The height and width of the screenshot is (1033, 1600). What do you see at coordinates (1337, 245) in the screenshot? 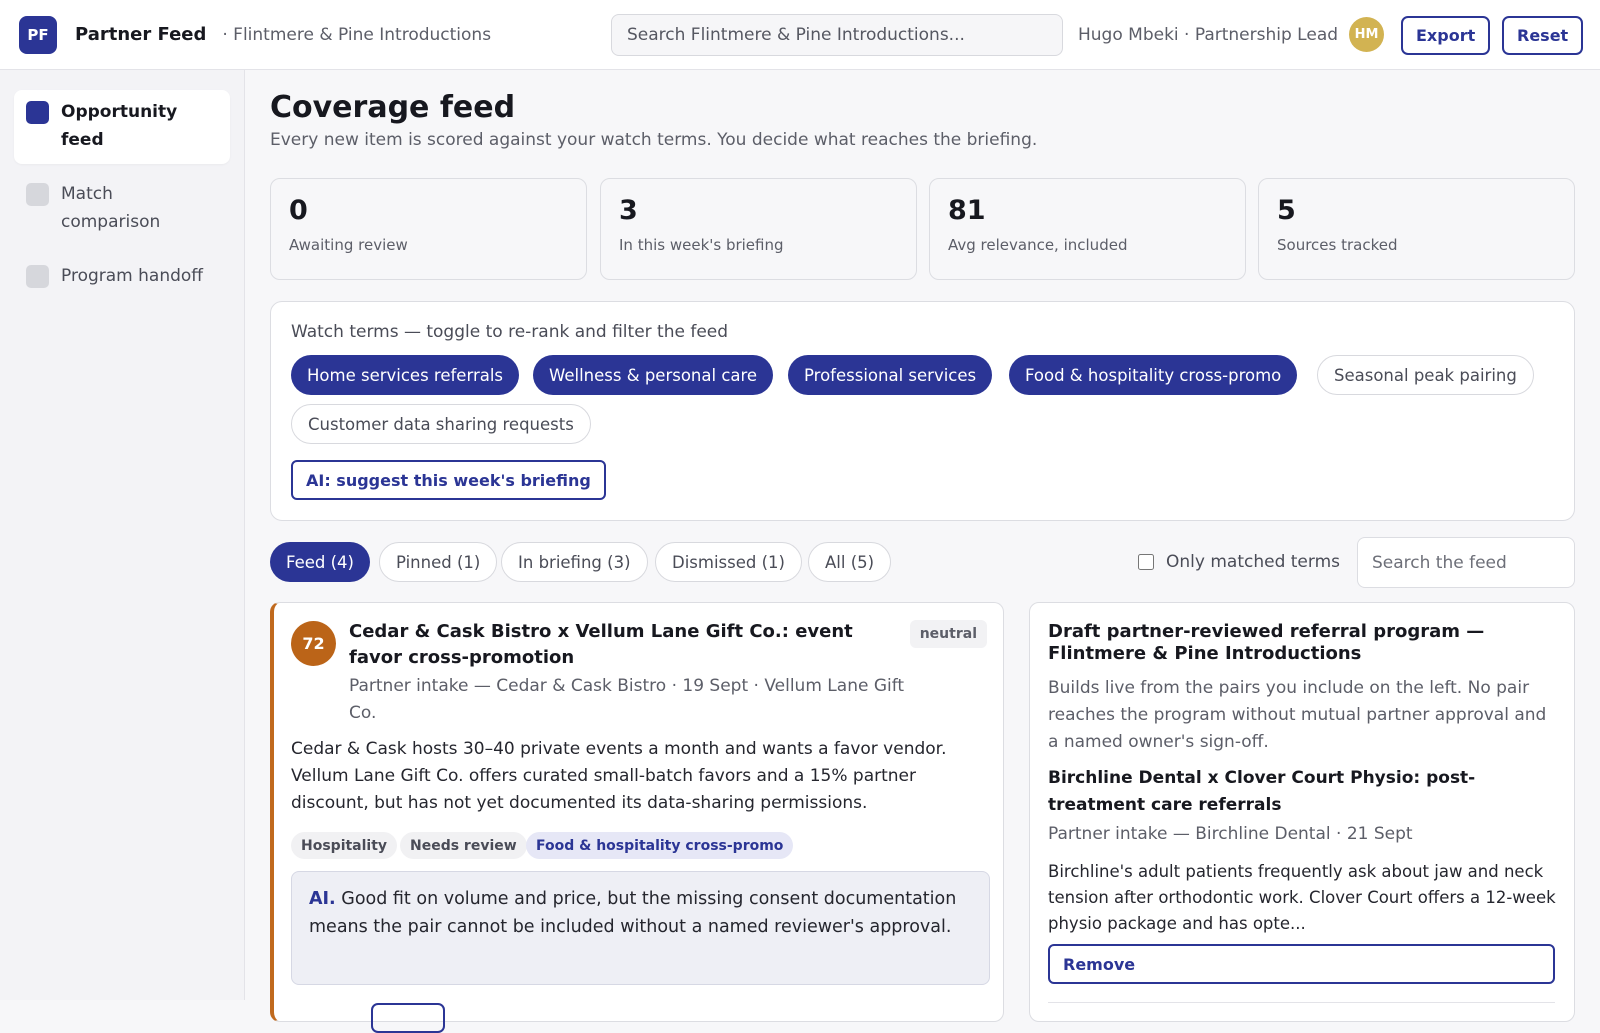
I see `stat-label: Sources tracked` at bounding box center [1337, 245].